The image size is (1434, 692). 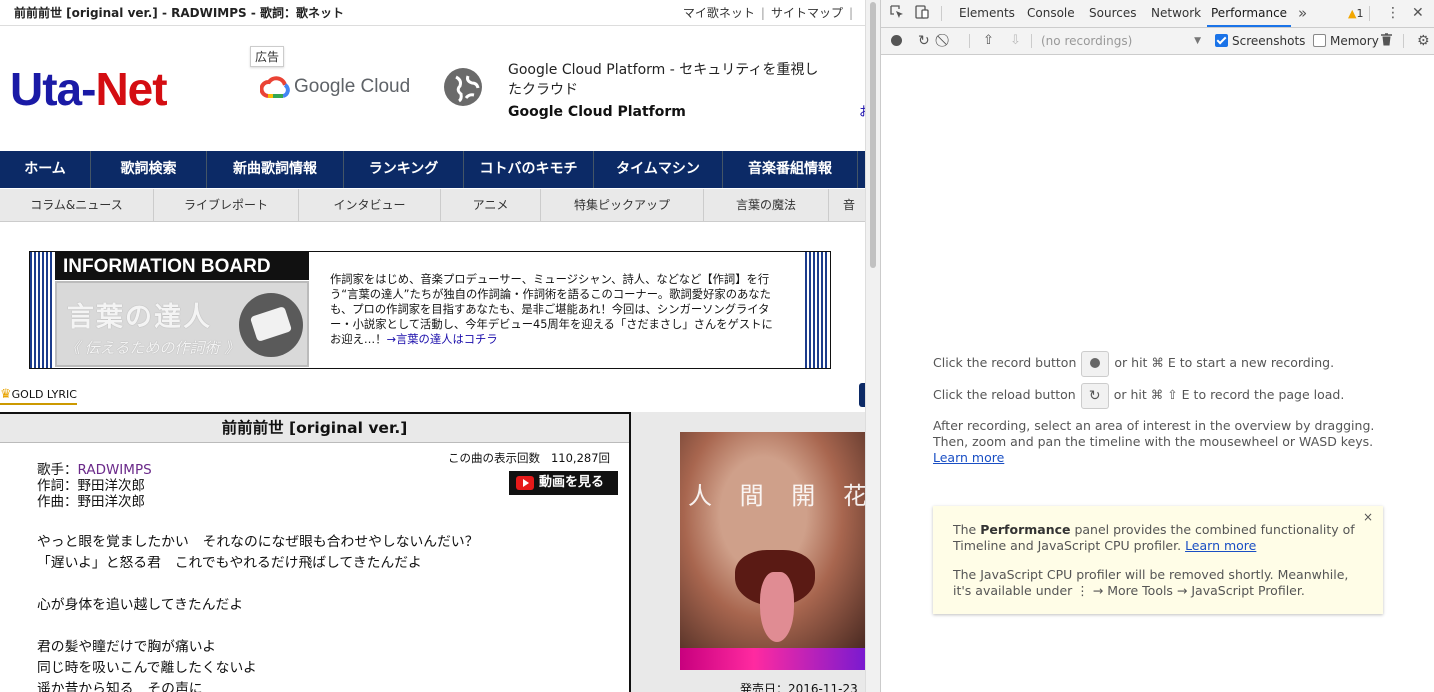 What do you see at coordinates (275, 87) in the screenshot?
I see `google-cloud-icon` at bounding box center [275, 87].